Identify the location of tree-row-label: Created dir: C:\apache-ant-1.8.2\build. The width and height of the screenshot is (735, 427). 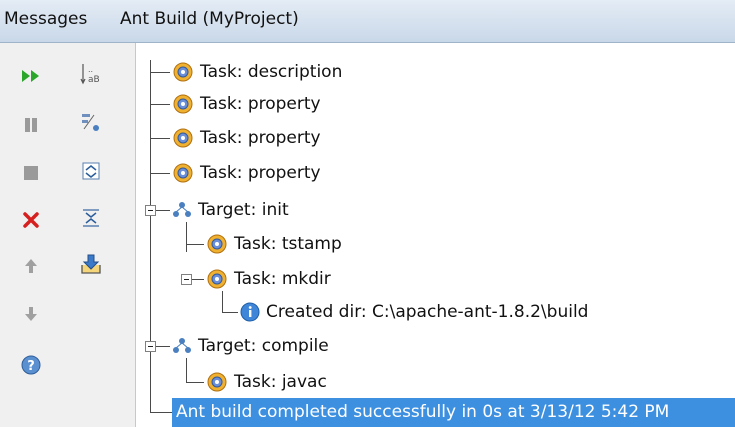
(427, 312).